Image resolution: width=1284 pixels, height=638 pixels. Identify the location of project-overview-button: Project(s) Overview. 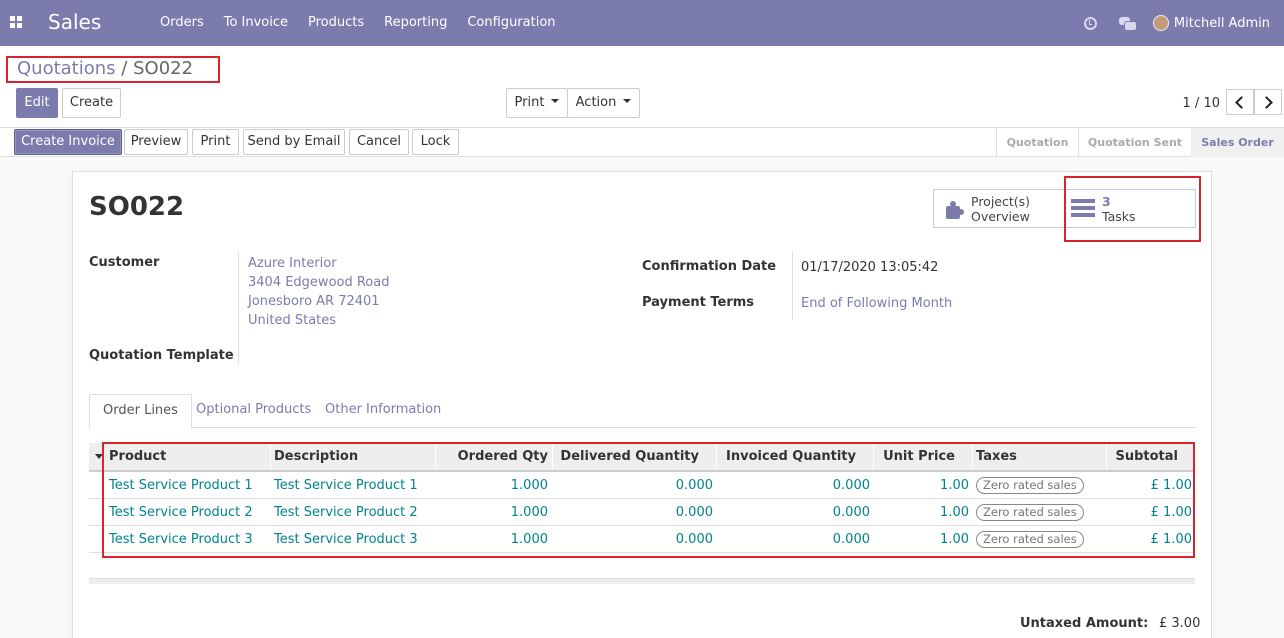
(999, 208).